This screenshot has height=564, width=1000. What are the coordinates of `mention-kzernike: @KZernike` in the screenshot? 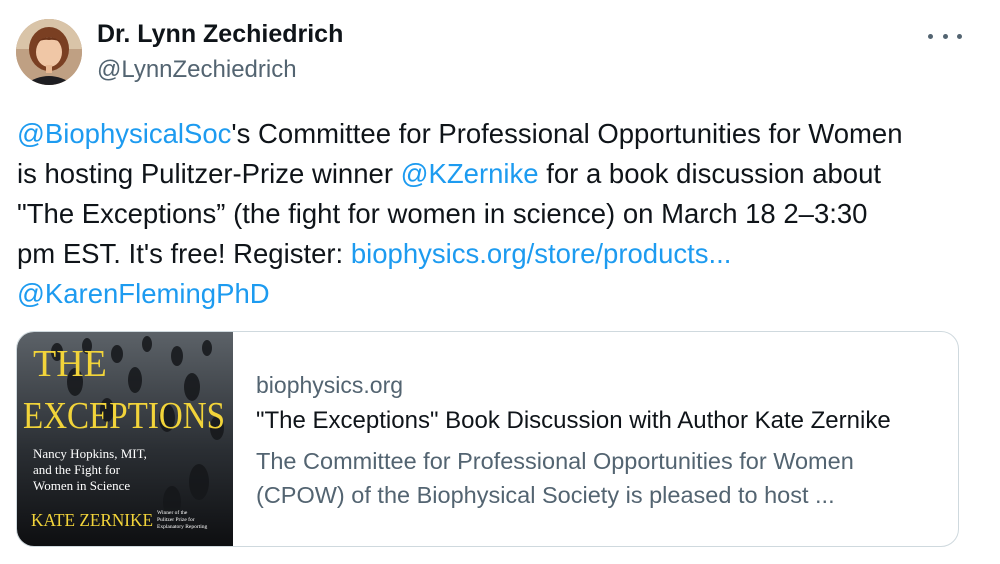 It's located at (470, 173).